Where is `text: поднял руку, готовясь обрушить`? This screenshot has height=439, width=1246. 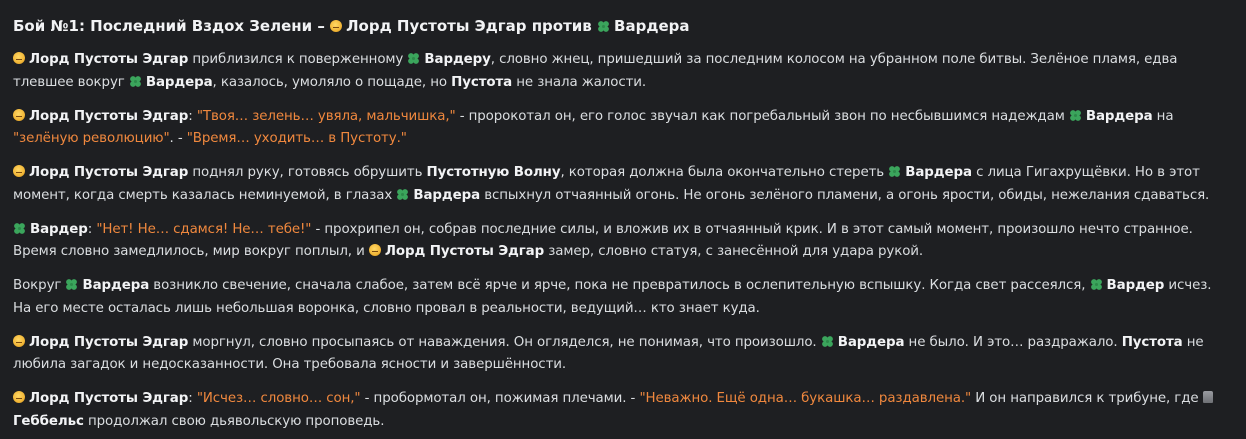 text: поднял руку, готовясь обрушить is located at coordinates (307, 172).